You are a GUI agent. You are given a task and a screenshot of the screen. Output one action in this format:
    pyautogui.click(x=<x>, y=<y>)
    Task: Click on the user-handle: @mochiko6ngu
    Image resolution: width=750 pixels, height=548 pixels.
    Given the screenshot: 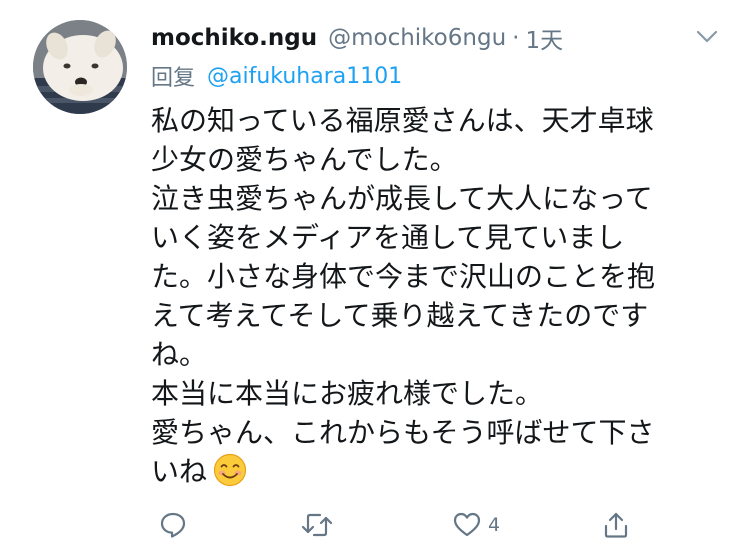 What is the action you would take?
    pyautogui.click(x=417, y=38)
    